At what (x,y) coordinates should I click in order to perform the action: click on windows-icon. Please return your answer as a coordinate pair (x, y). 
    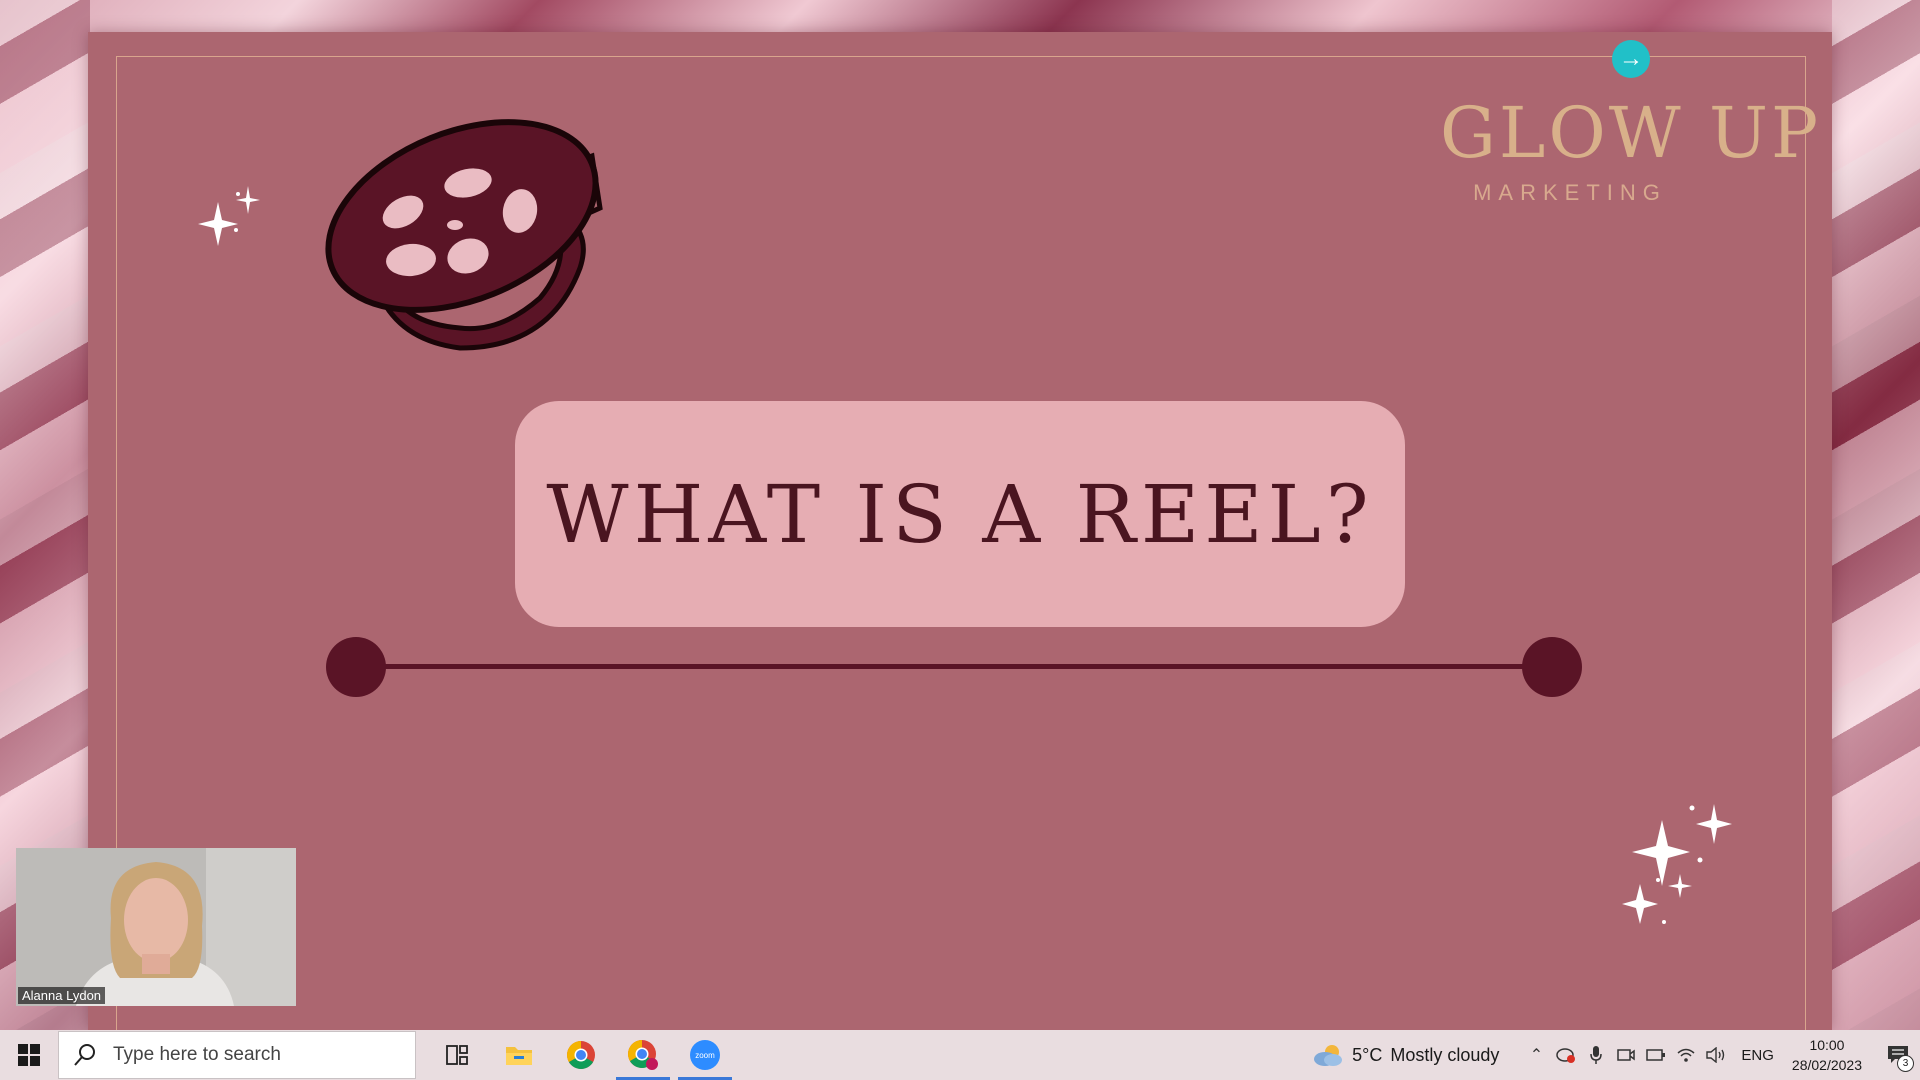
    Looking at the image, I should click on (29, 1055).